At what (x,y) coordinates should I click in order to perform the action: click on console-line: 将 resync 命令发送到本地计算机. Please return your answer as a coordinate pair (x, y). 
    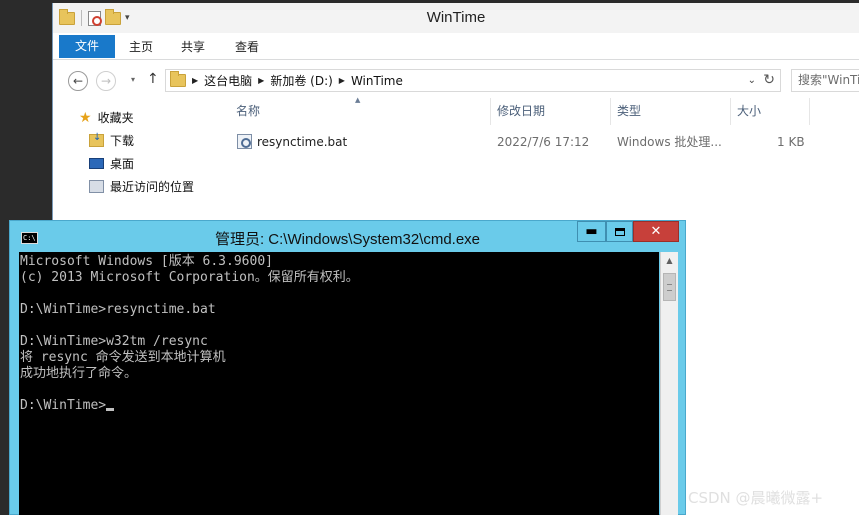
    Looking at the image, I should click on (123, 357).